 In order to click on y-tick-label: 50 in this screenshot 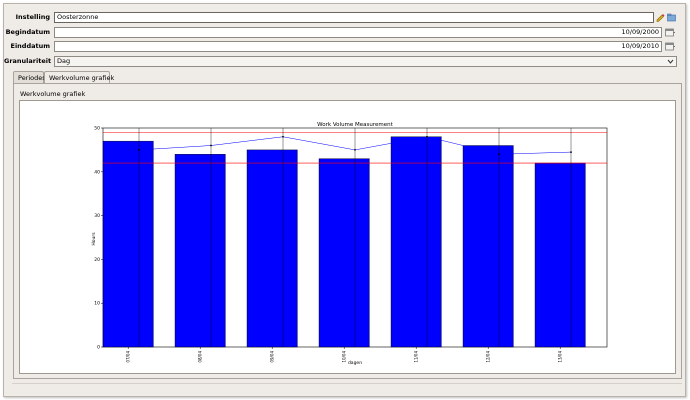, I will do `click(97, 129)`.